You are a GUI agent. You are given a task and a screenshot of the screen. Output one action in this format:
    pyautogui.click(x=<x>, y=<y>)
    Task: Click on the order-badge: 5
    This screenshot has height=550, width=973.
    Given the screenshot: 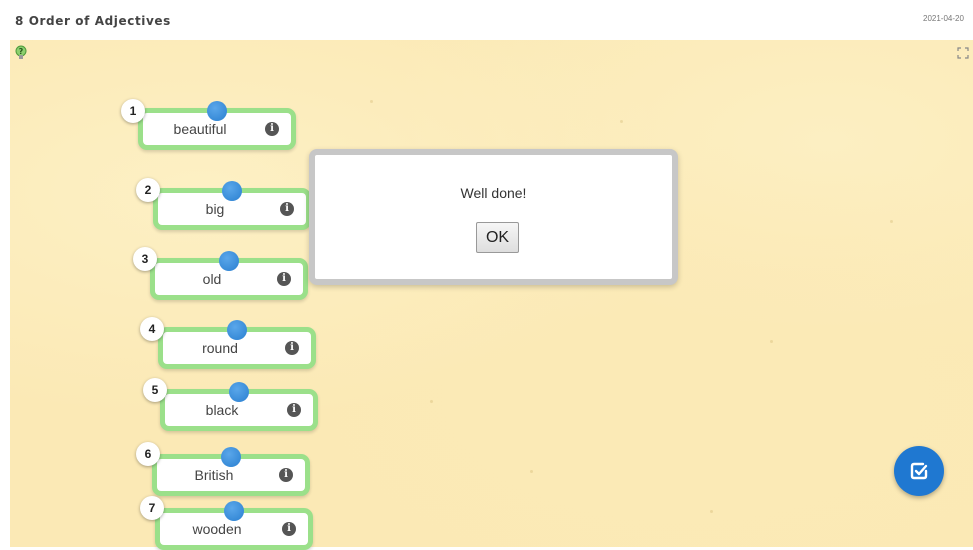 What is the action you would take?
    pyautogui.click(x=155, y=390)
    